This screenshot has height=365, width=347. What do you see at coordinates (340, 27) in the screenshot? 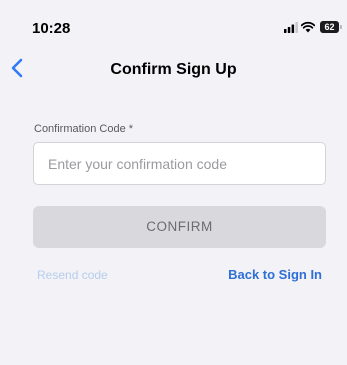
I see `battery-cap` at bounding box center [340, 27].